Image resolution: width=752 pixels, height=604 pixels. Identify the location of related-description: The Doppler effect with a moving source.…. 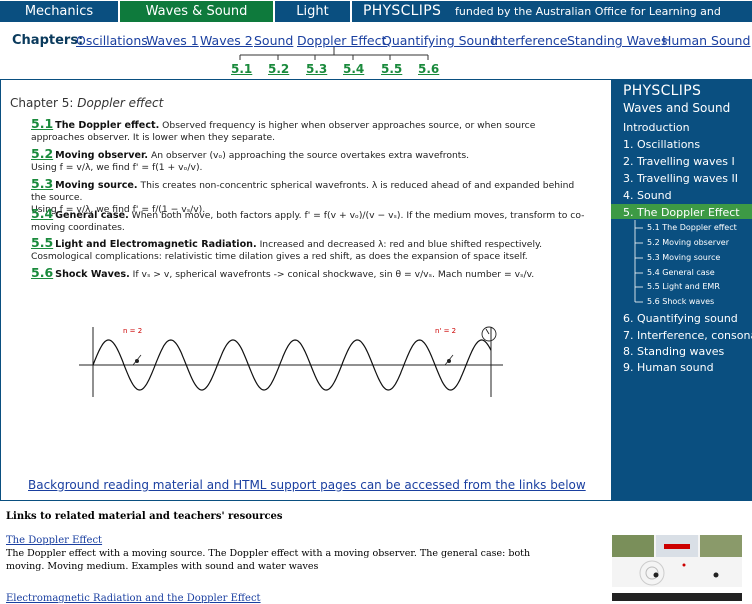
(268, 560).